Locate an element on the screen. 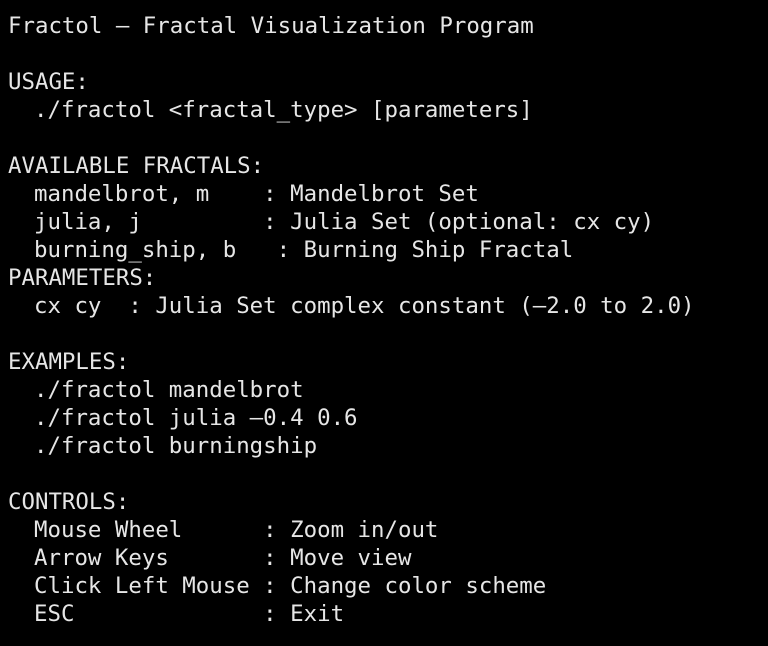  program-title: Fractol – Fractal Visualization Program is located at coordinates (271, 26).